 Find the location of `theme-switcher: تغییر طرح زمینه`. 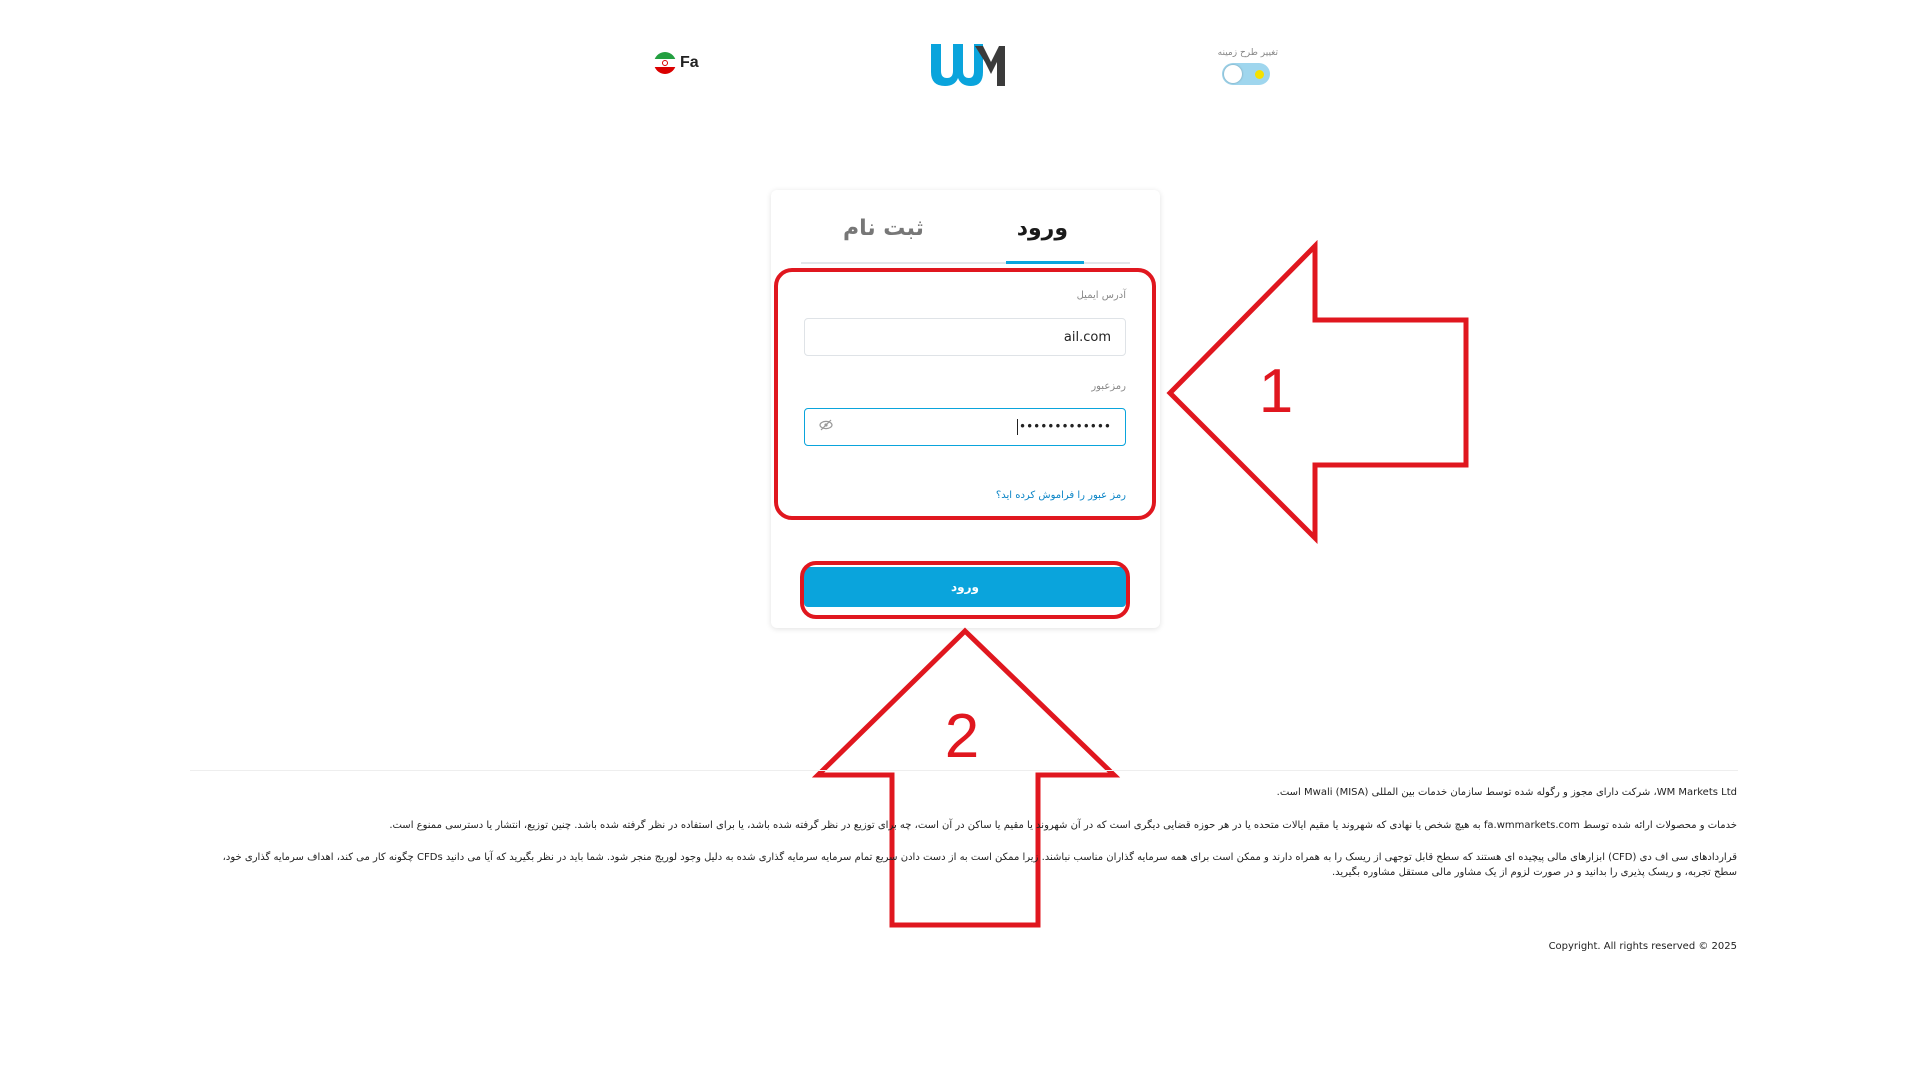

theme-switcher: تغییر طرح زمینه is located at coordinates (1247, 66).